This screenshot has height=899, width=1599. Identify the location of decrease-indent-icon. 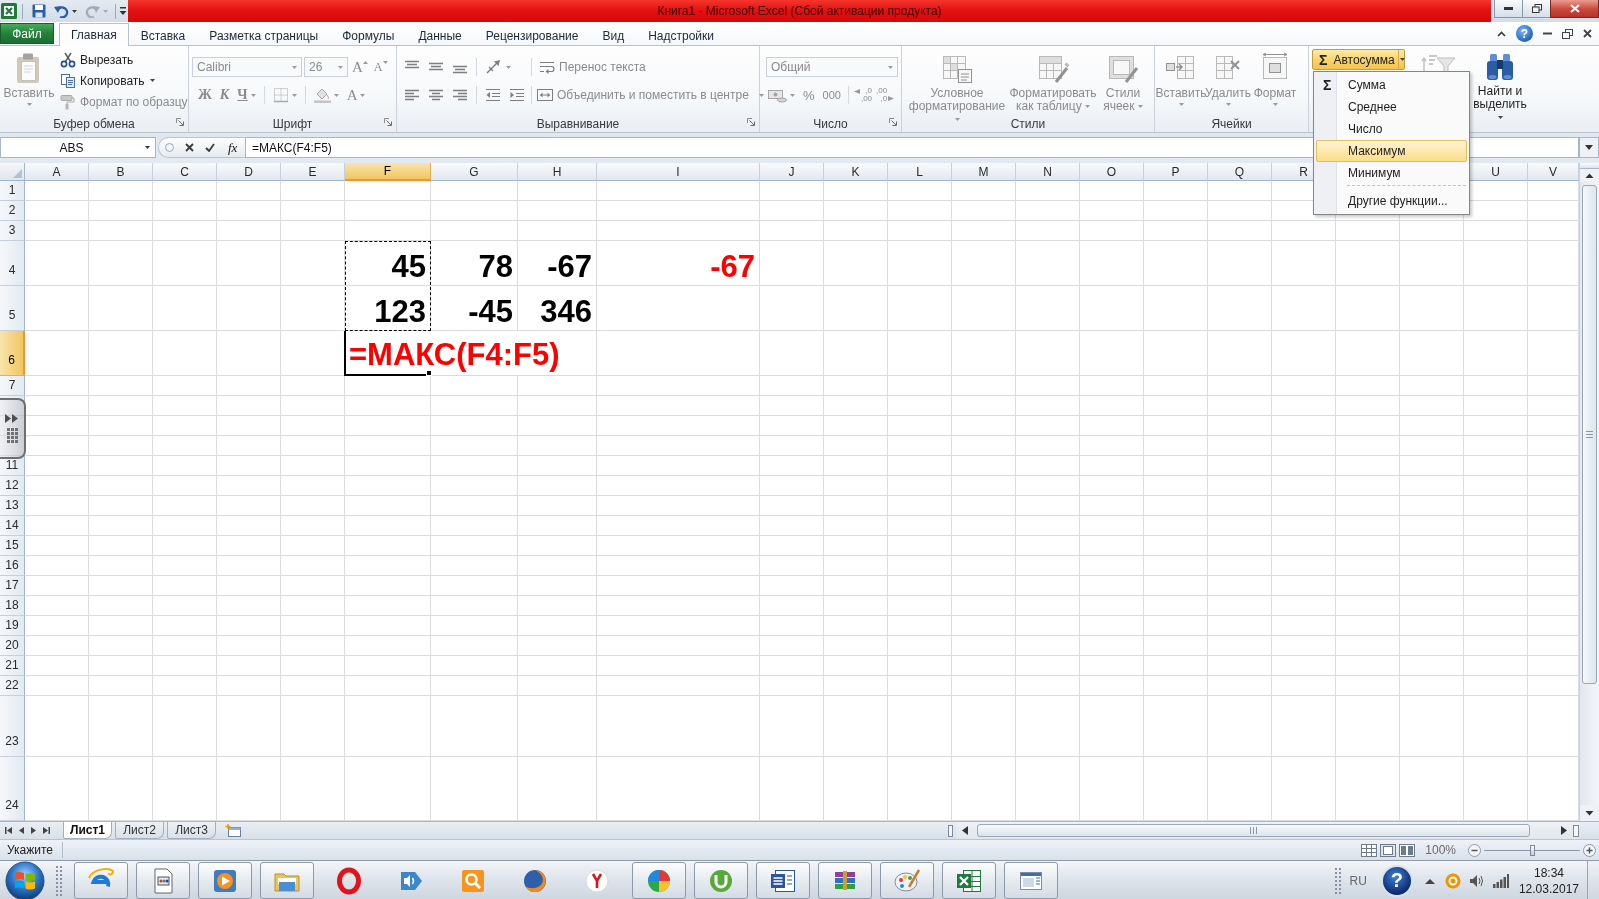
(493, 95).